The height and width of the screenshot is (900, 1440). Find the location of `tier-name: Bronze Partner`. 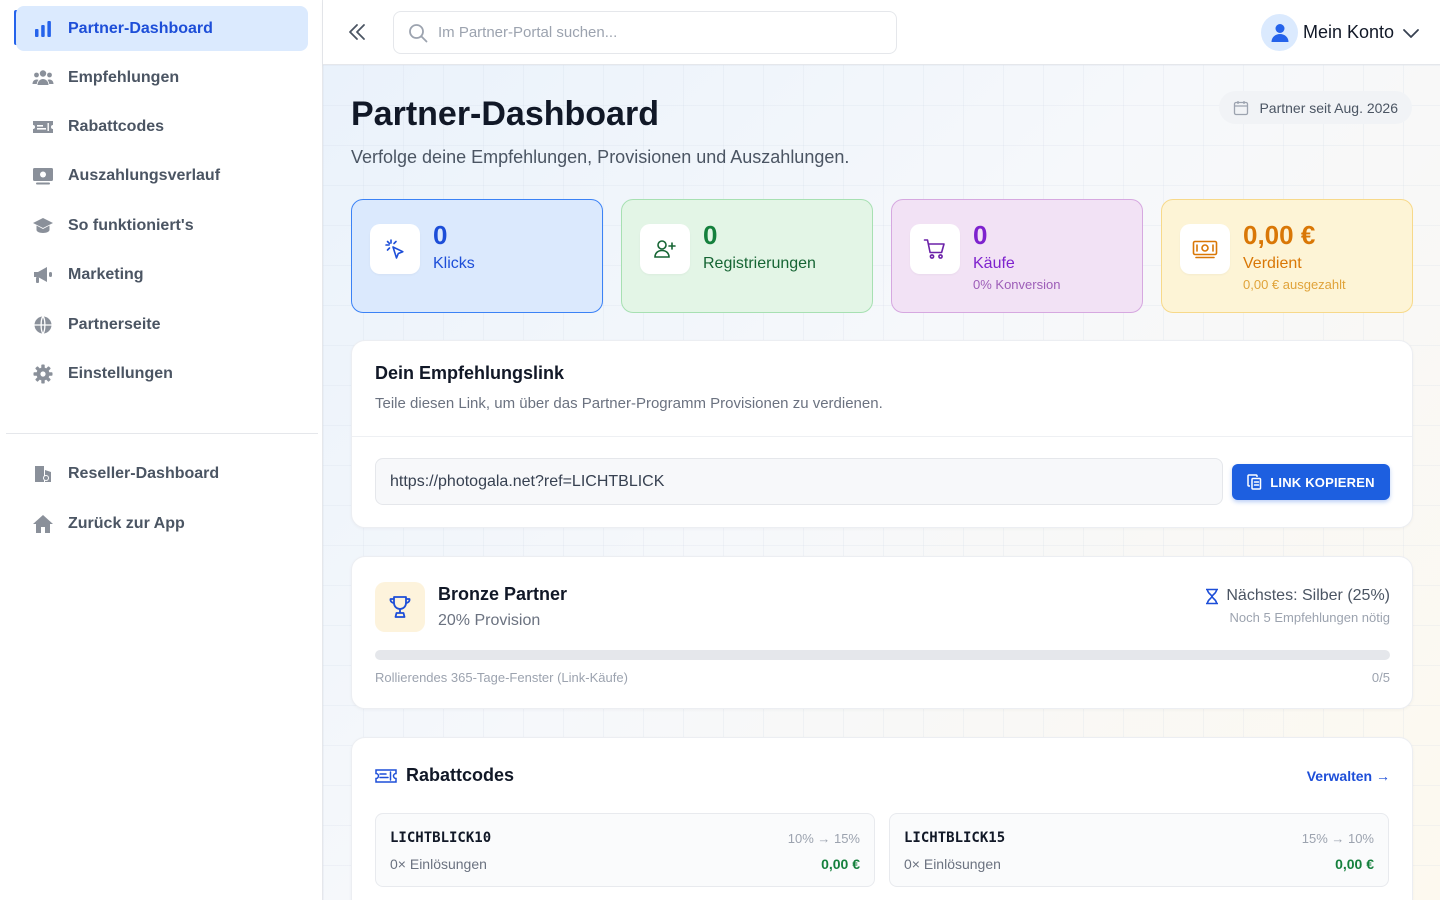

tier-name: Bronze Partner is located at coordinates (503, 594).